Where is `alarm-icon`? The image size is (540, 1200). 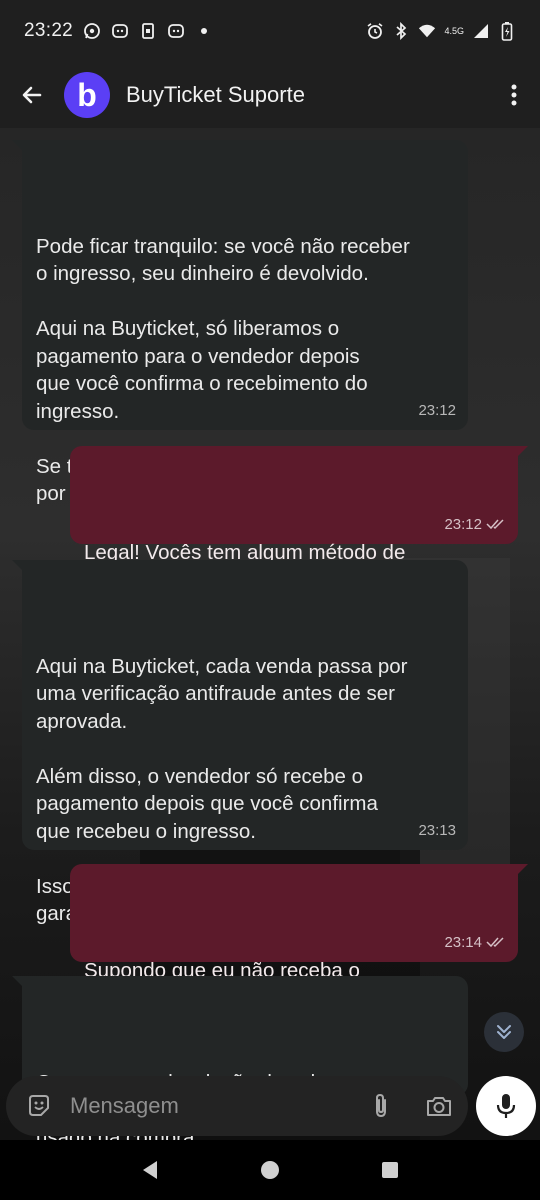 alarm-icon is located at coordinates (375, 31).